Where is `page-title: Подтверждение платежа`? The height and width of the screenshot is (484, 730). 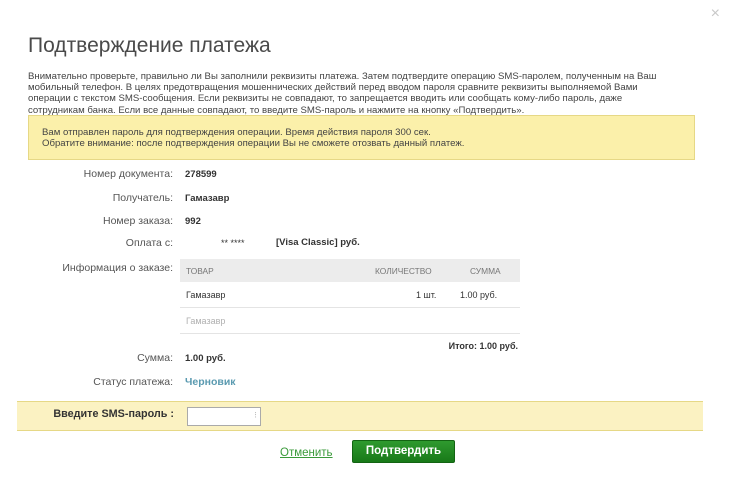
page-title: Подтверждение платежа is located at coordinates (149, 45).